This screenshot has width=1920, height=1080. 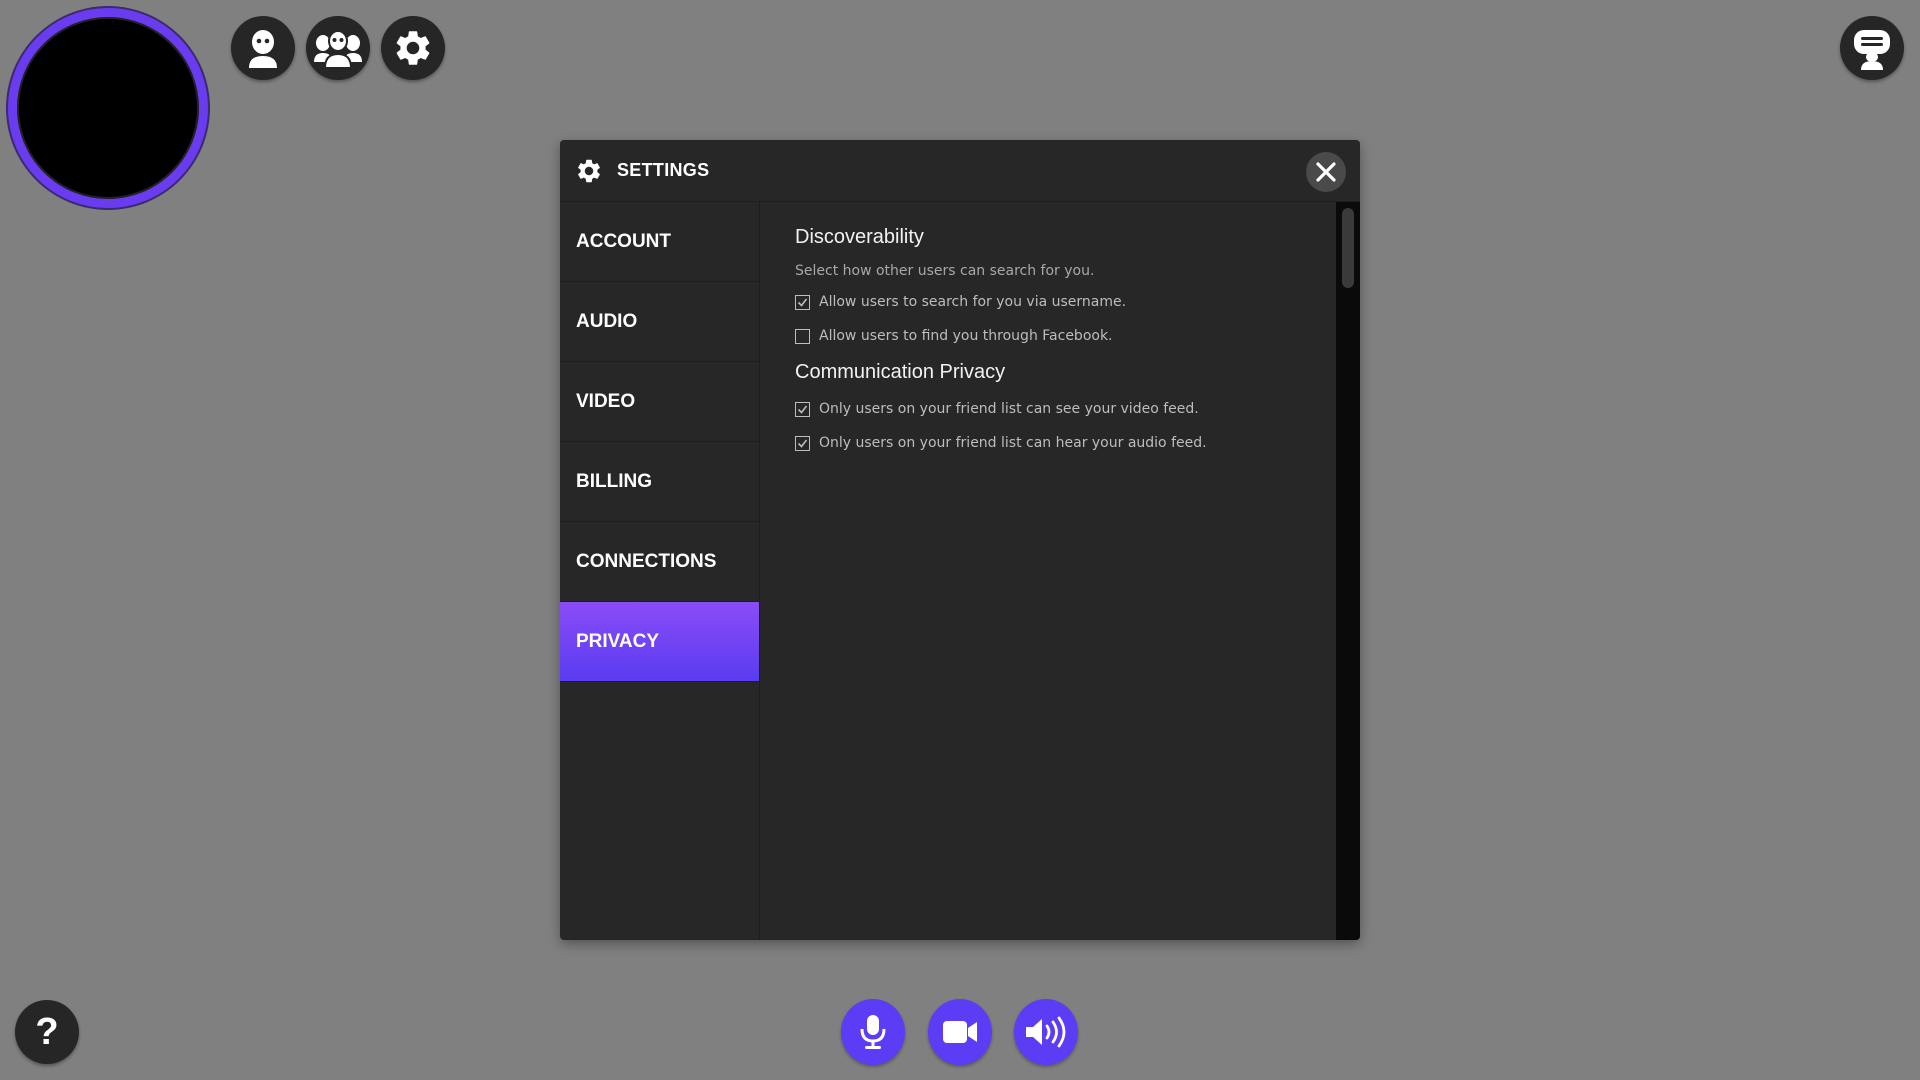 What do you see at coordinates (859, 237) in the screenshot?
I see `discoverability-title: Discoverability` at bounding box center [859, 237].